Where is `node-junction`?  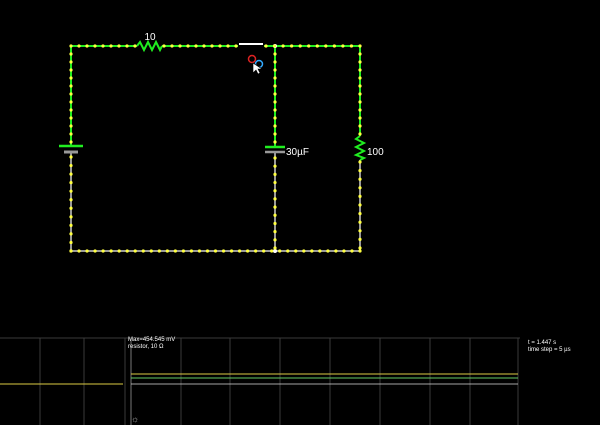
node-junction is located at coordinates (275, 251).